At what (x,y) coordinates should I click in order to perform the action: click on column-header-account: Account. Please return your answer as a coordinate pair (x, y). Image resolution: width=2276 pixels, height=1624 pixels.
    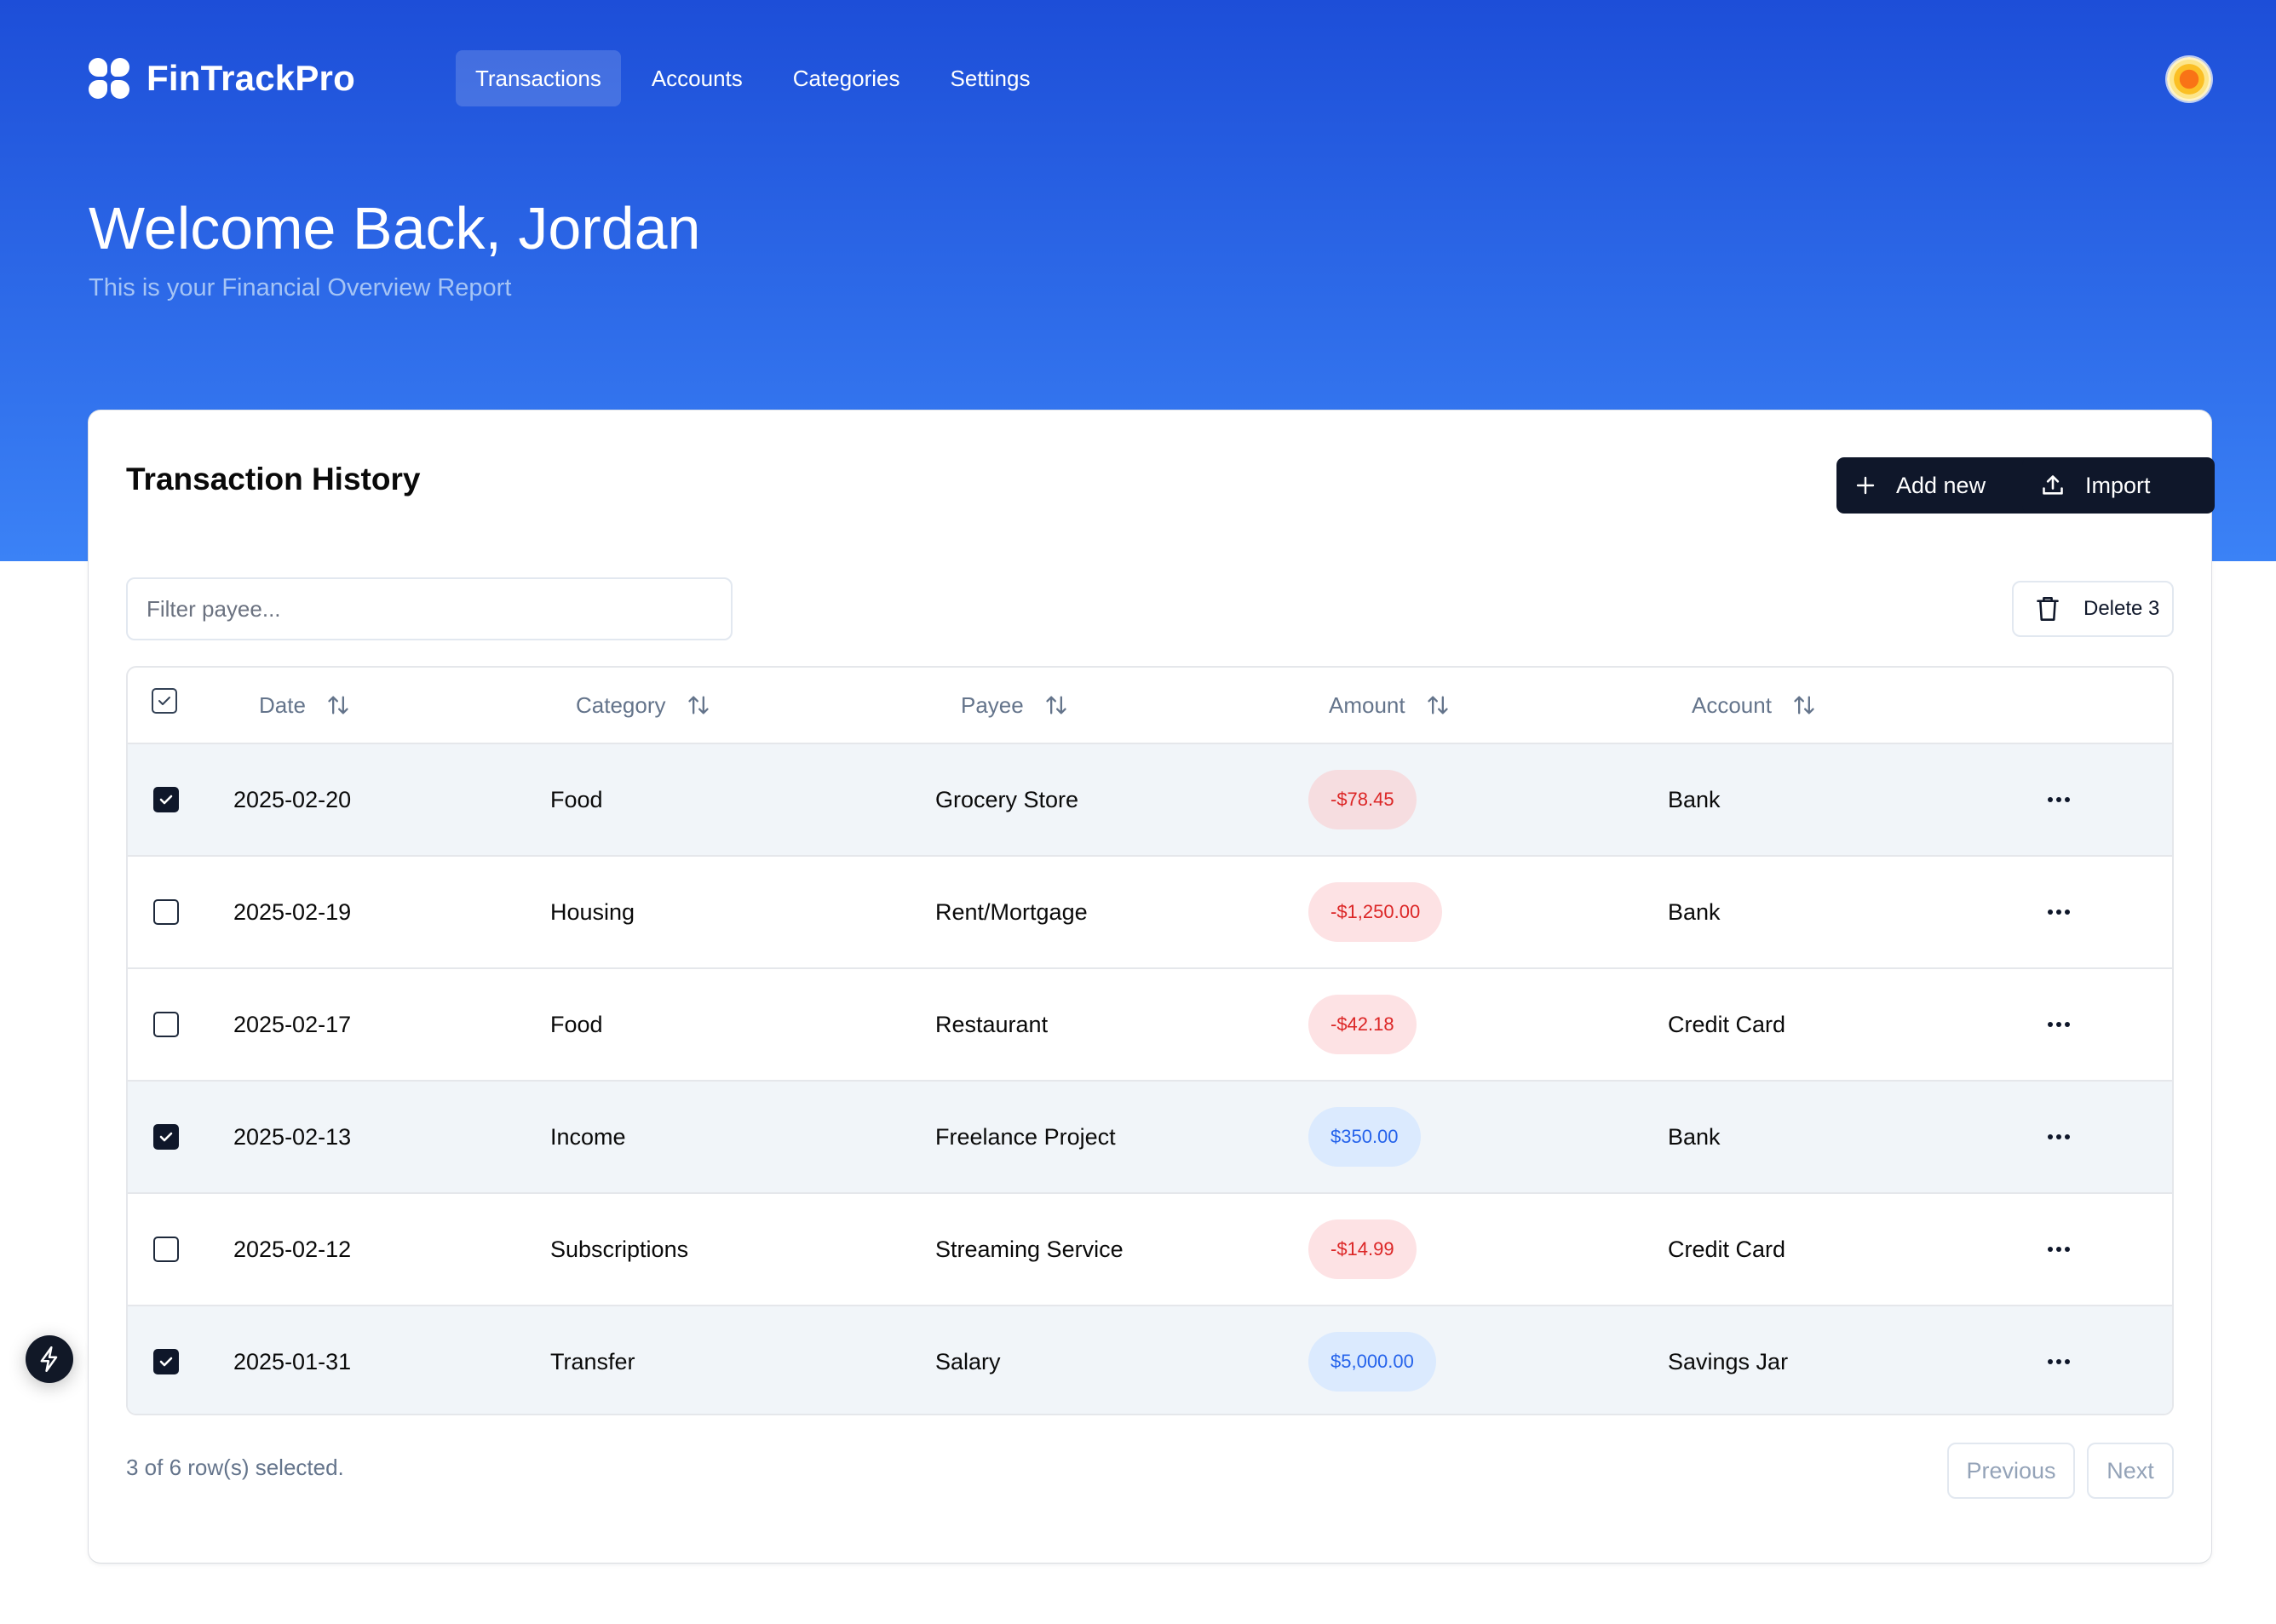
    Looking at the image, I should click on (1754, 705).